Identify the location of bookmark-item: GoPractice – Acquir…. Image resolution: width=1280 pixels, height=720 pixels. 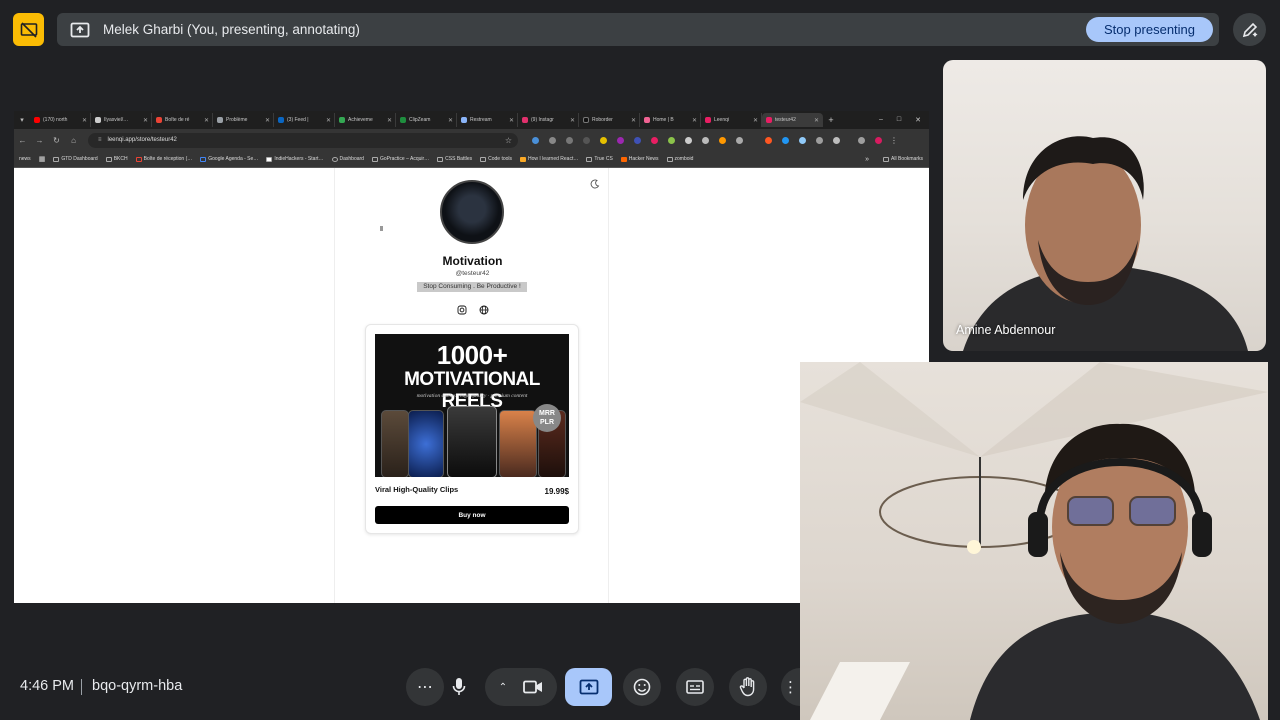
(400, 159).